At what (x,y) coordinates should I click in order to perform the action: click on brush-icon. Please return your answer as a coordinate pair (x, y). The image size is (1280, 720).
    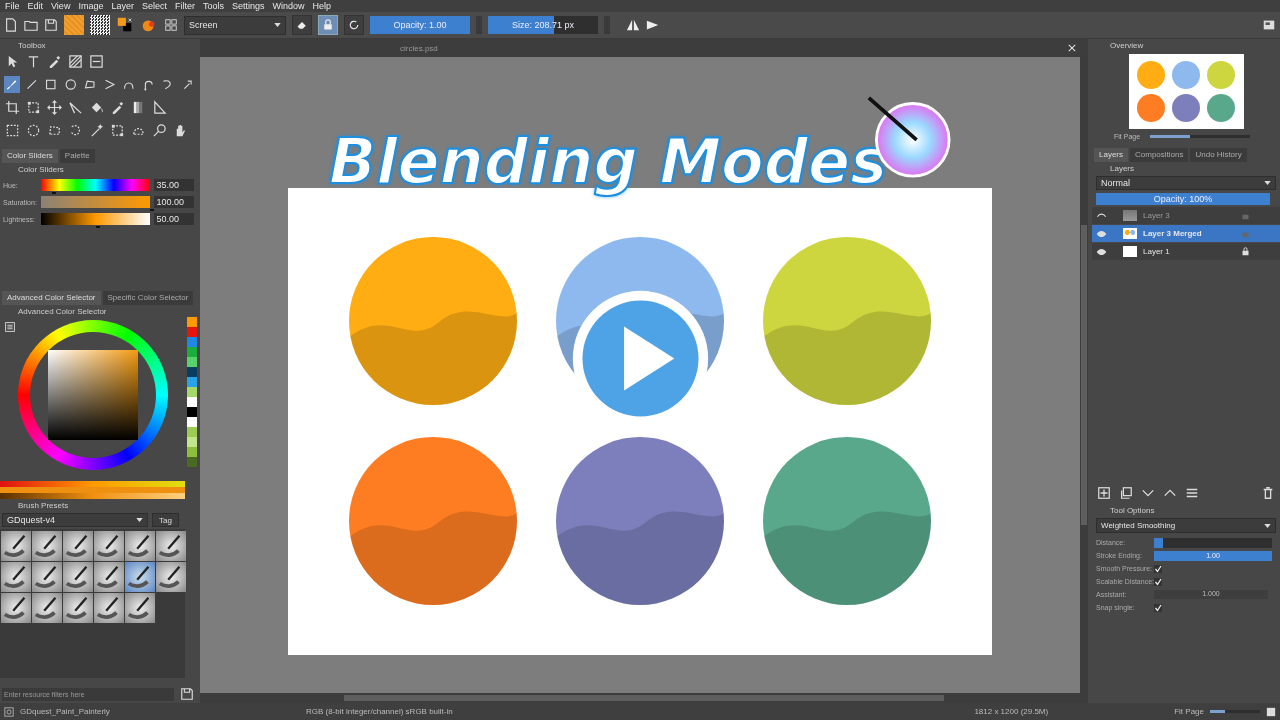
    Looking at the image, I should click on (12, 84).